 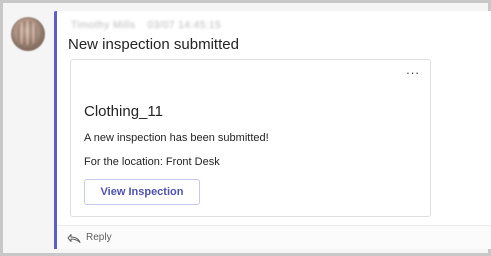 I want to click on reply-arrow-icon, so click(x=74, y=238).